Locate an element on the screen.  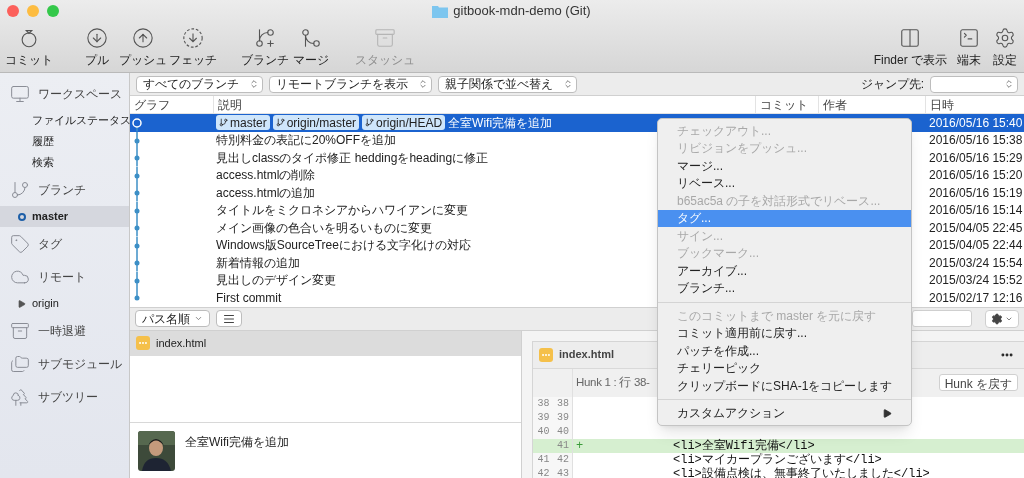
submenu-arrow-icon is located at coordinates (887, 413).